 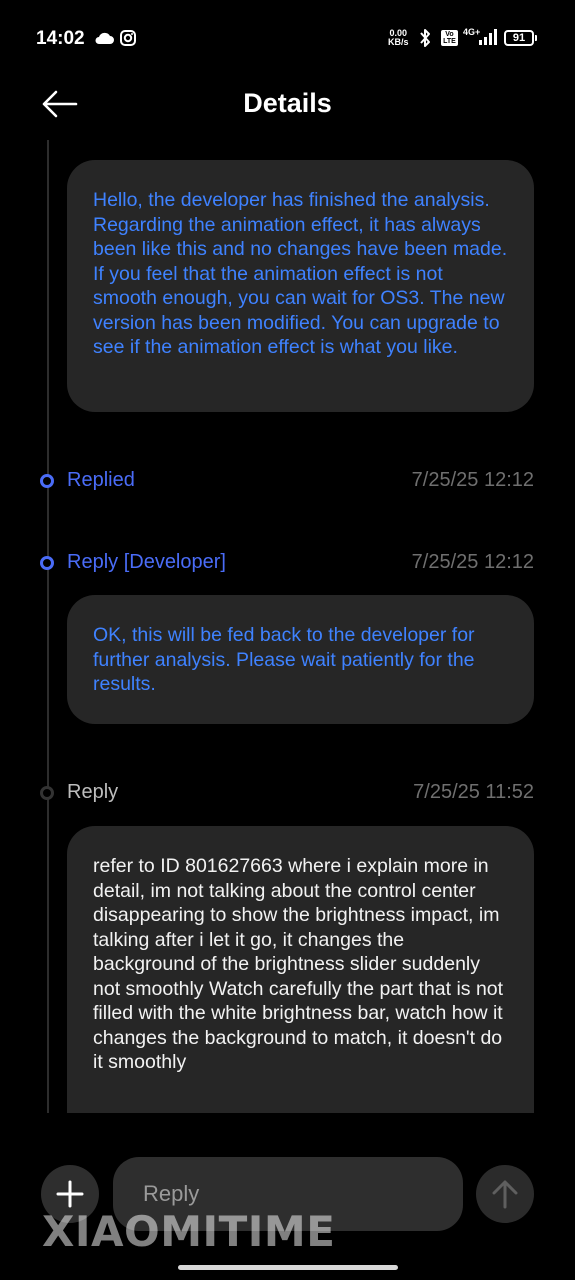 What do you see at coordinates (93, 792) in the screenshot?
I see `event-label: Reply` at bounding box center [93, 792].